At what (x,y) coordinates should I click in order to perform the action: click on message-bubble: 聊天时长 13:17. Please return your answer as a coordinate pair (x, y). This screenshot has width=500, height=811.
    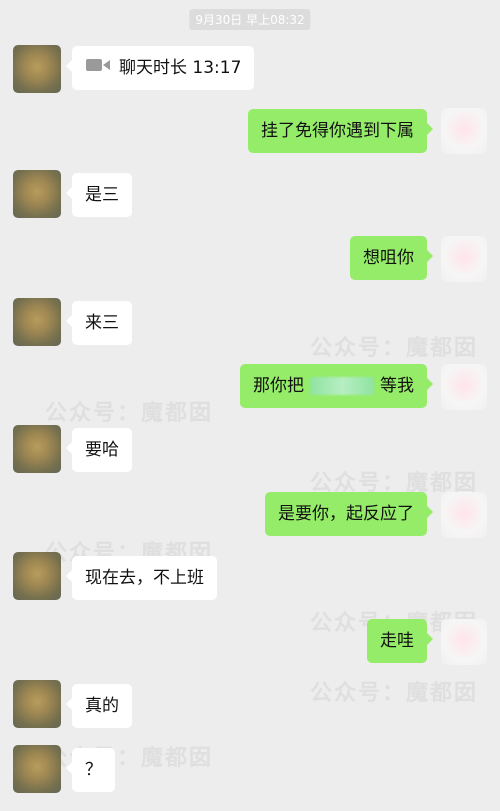
    Looking at the image, I should click on (160, 68).